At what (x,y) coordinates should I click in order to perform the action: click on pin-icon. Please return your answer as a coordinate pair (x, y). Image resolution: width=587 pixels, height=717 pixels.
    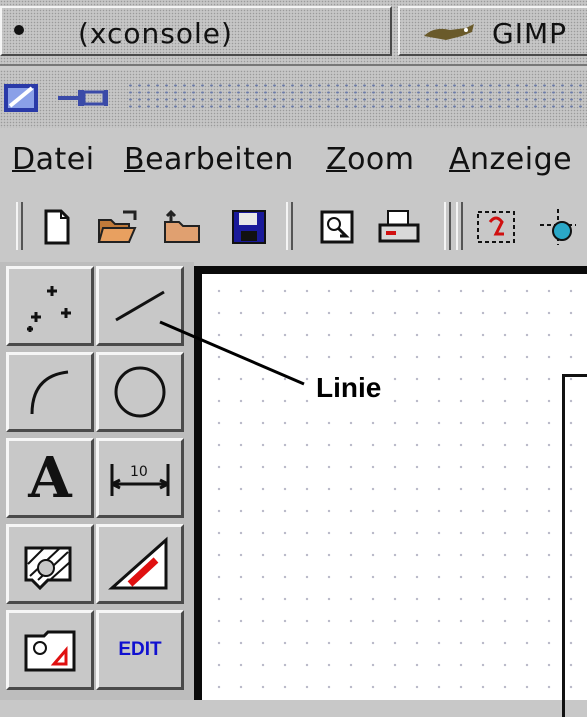
    Looking at the image, I should click on (84, 98).